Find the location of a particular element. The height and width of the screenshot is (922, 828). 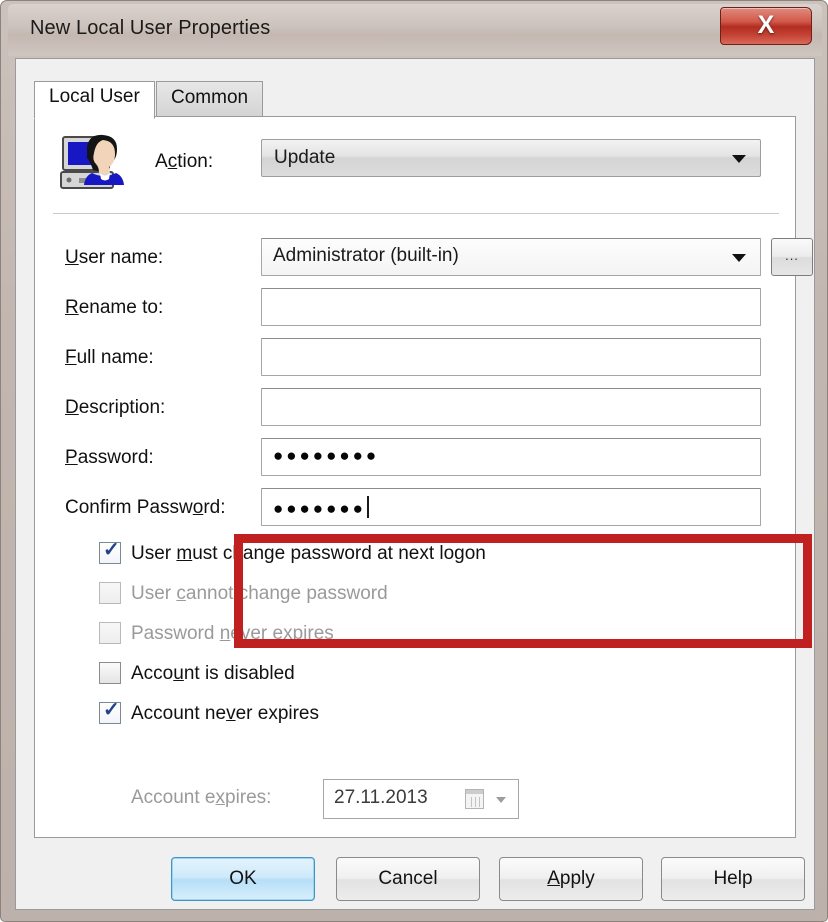

confirm-password-value: ●●●●●●● is located at coordinates (321, 507).